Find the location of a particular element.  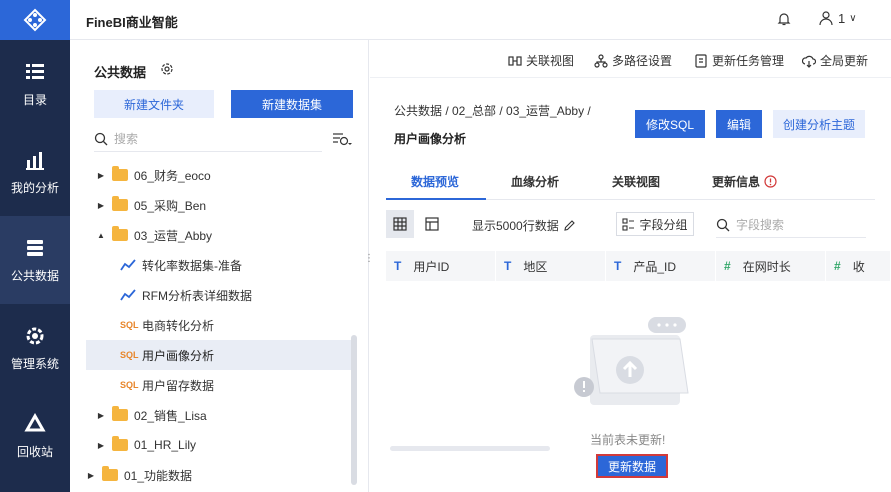

toolbar-label: 全局更新 is located at coordinates (844, 61).